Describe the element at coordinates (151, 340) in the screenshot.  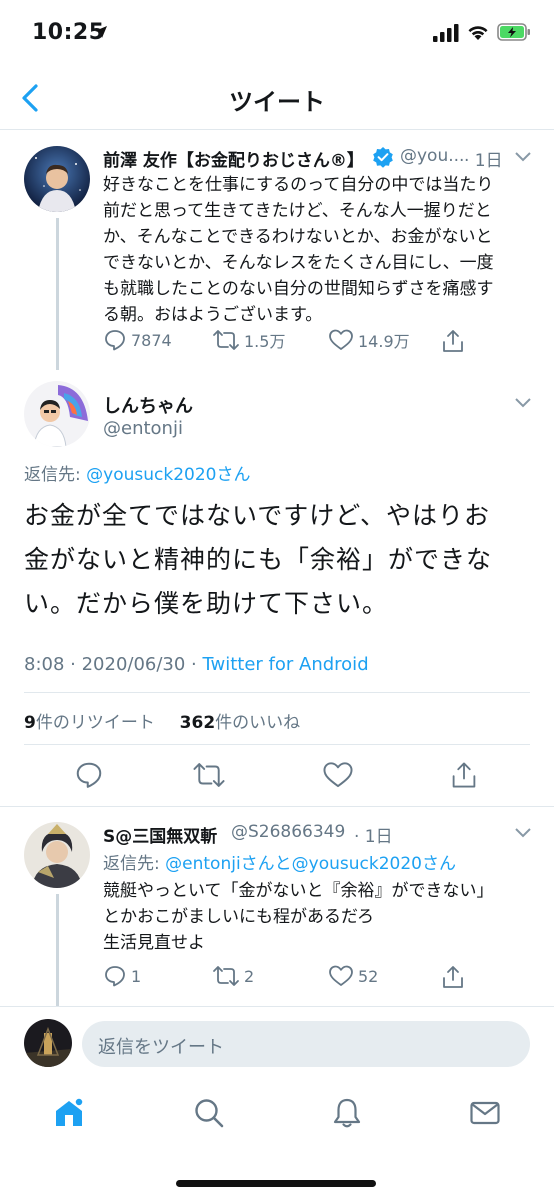
I see `reply-count: 7874` at that location.